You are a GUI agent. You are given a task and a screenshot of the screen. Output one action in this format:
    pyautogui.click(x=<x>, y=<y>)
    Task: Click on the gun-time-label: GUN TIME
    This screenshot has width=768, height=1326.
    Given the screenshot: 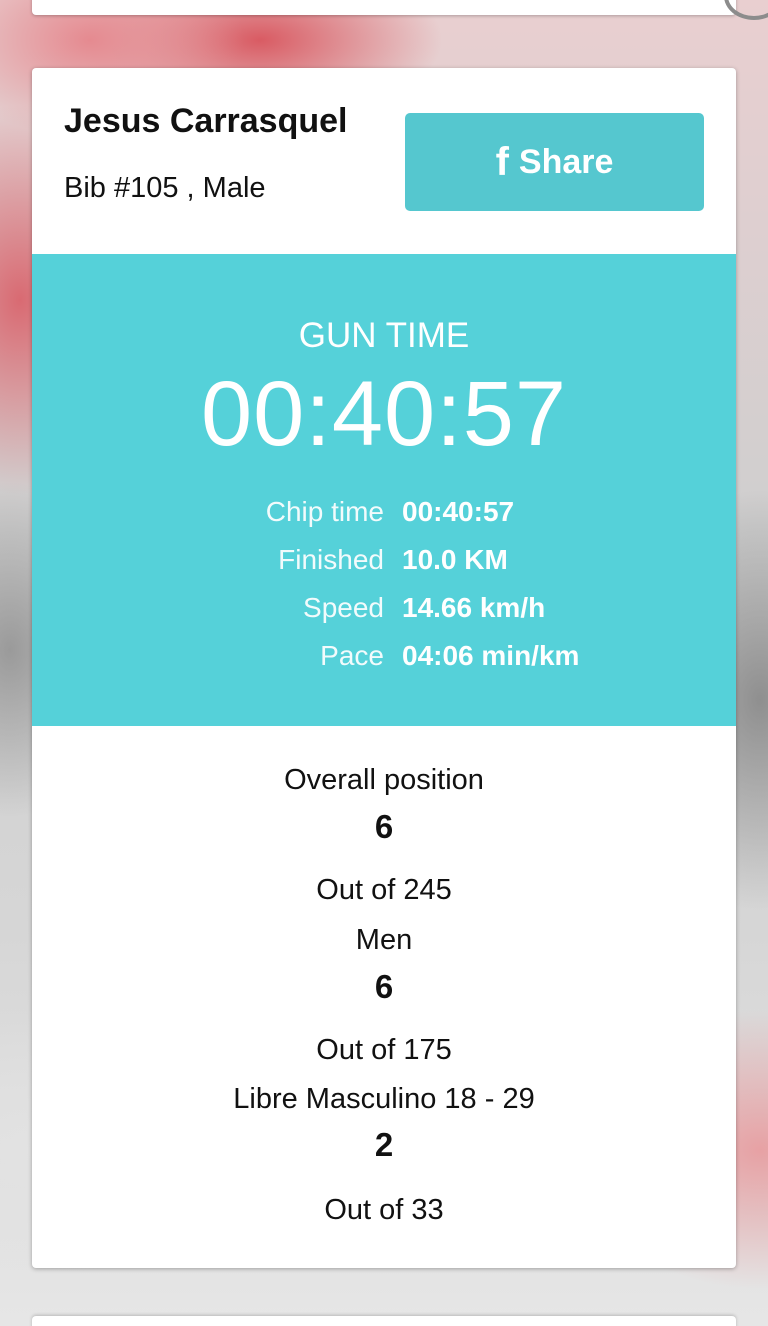 What is the action you would take?
    pyautogui.click(x=384, y=335)
    